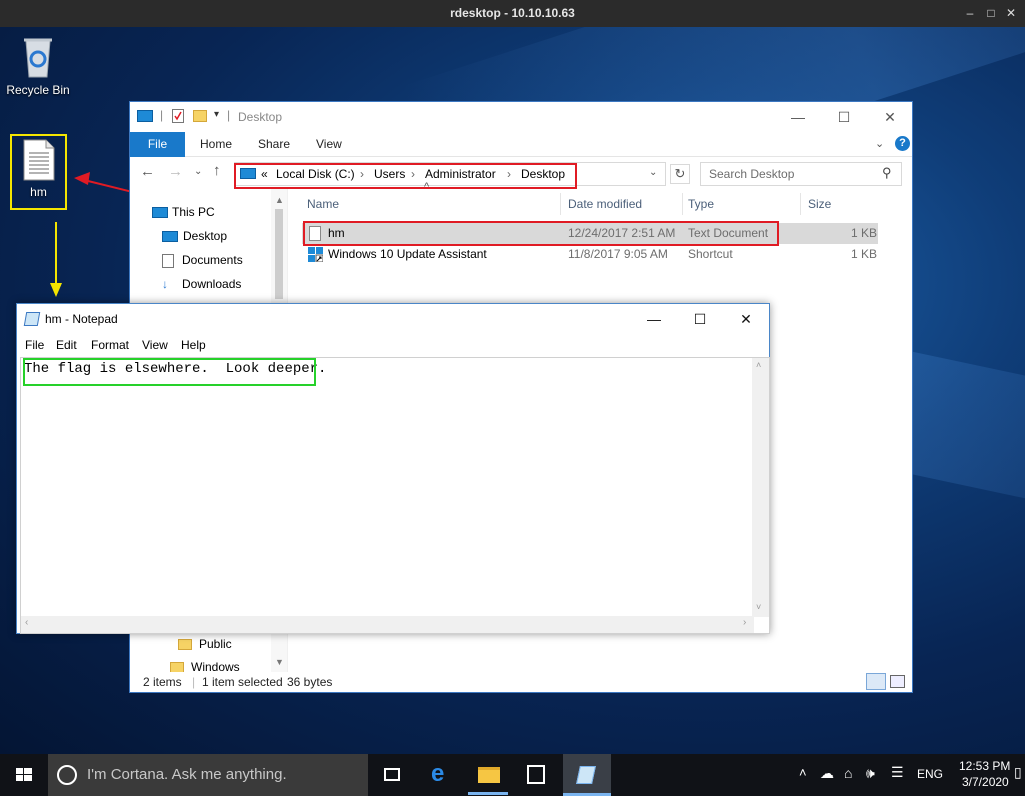 The height and width of the screenshot is (796, 1025). I want to click on task-view-button, so click(392, 775).